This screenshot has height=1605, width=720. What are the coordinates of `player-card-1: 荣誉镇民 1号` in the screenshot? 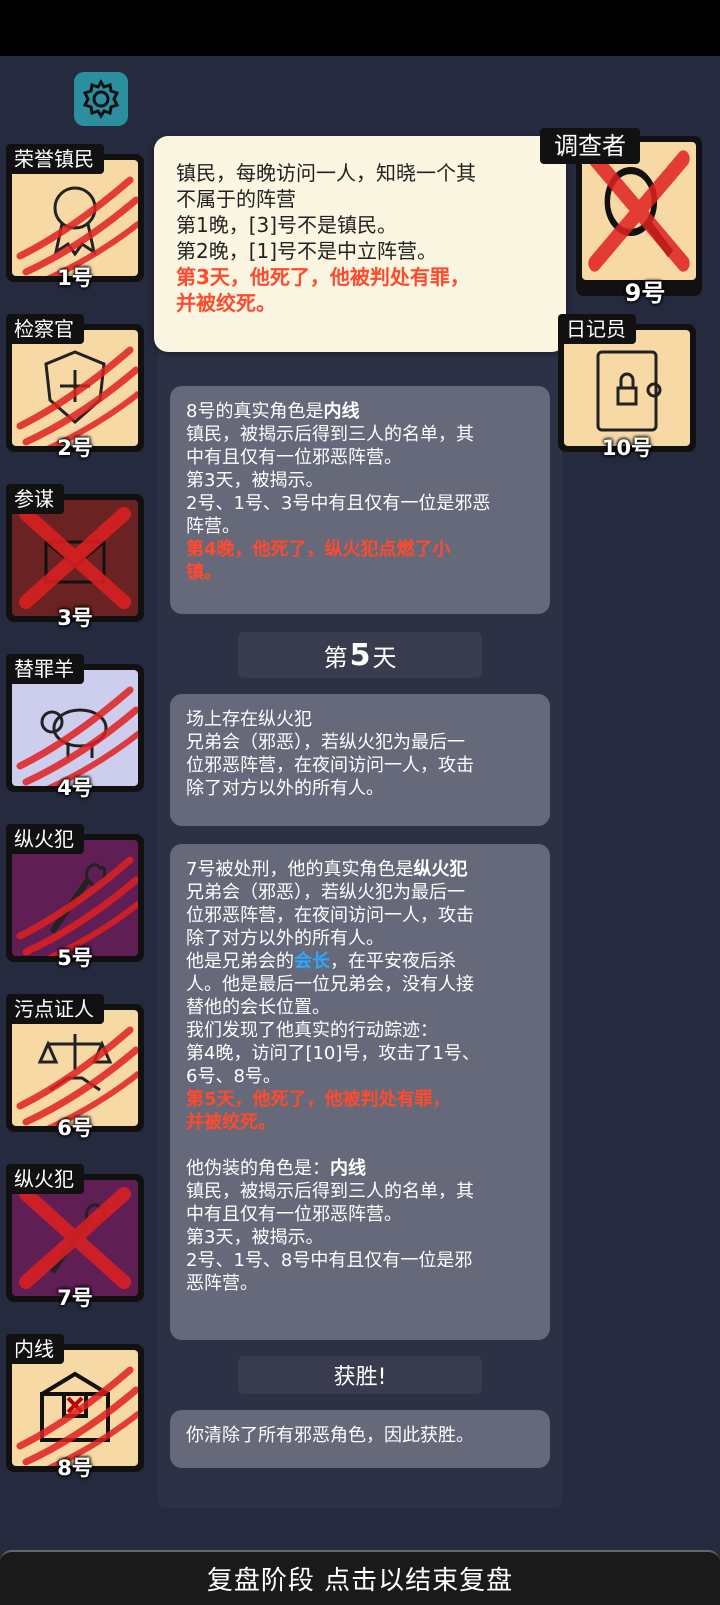 It's located at (75, 217).